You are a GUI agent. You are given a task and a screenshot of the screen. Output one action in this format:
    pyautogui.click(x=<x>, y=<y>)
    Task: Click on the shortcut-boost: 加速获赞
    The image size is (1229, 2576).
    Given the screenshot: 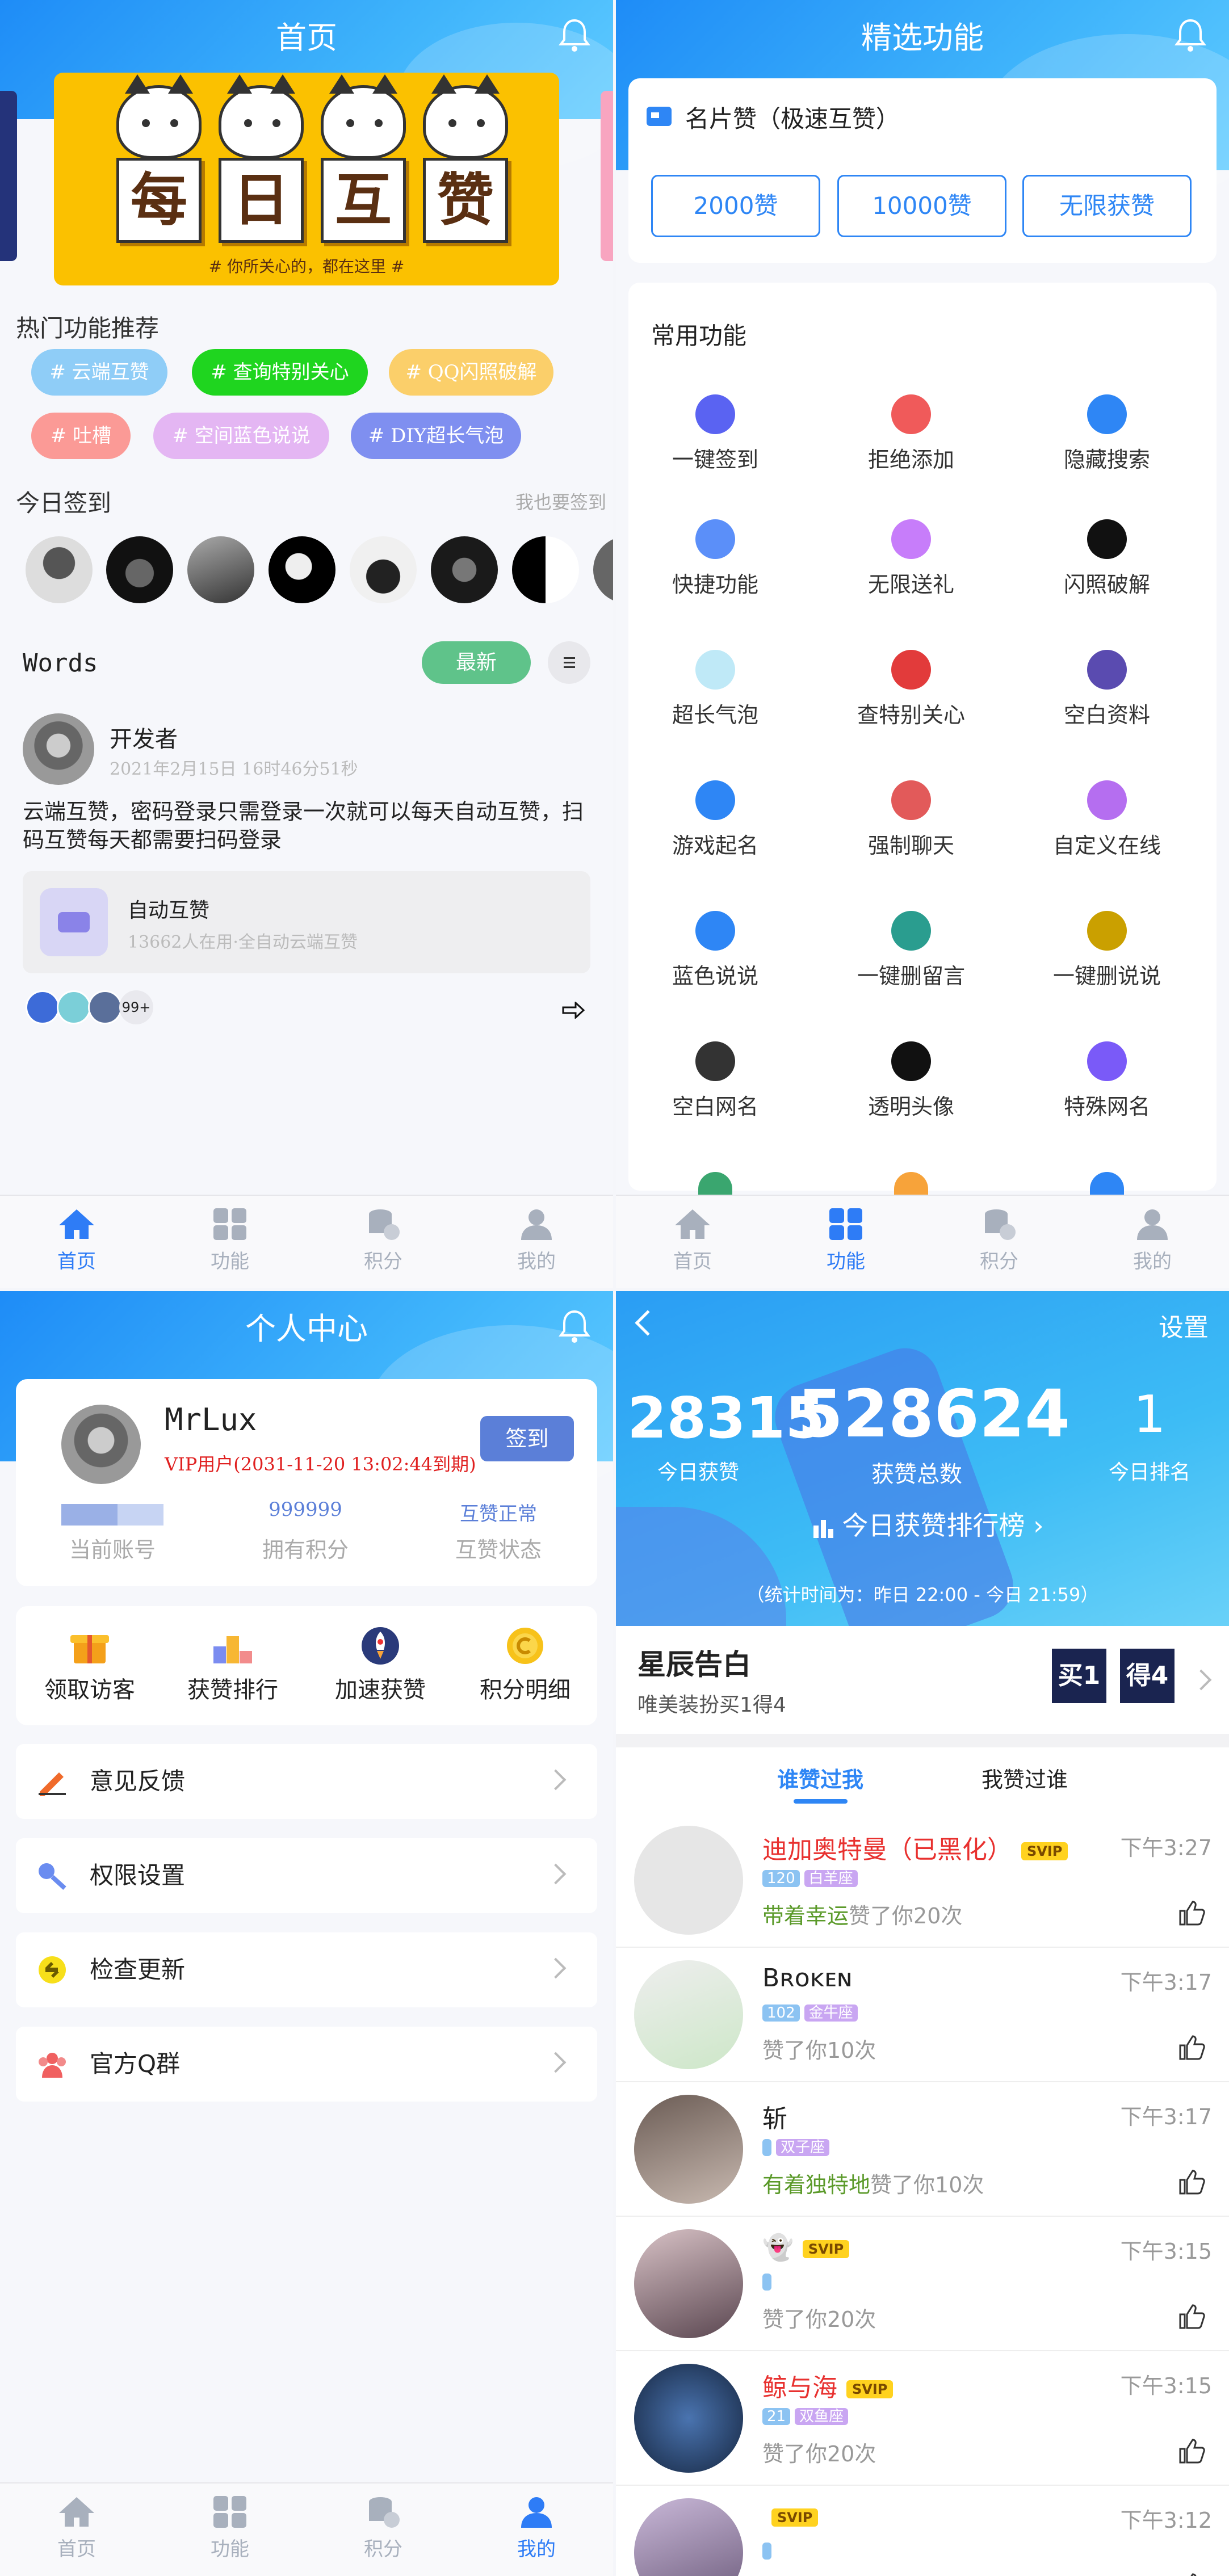 What is the action you would take?
    pyautogui.click(x=380, y=1665)
    